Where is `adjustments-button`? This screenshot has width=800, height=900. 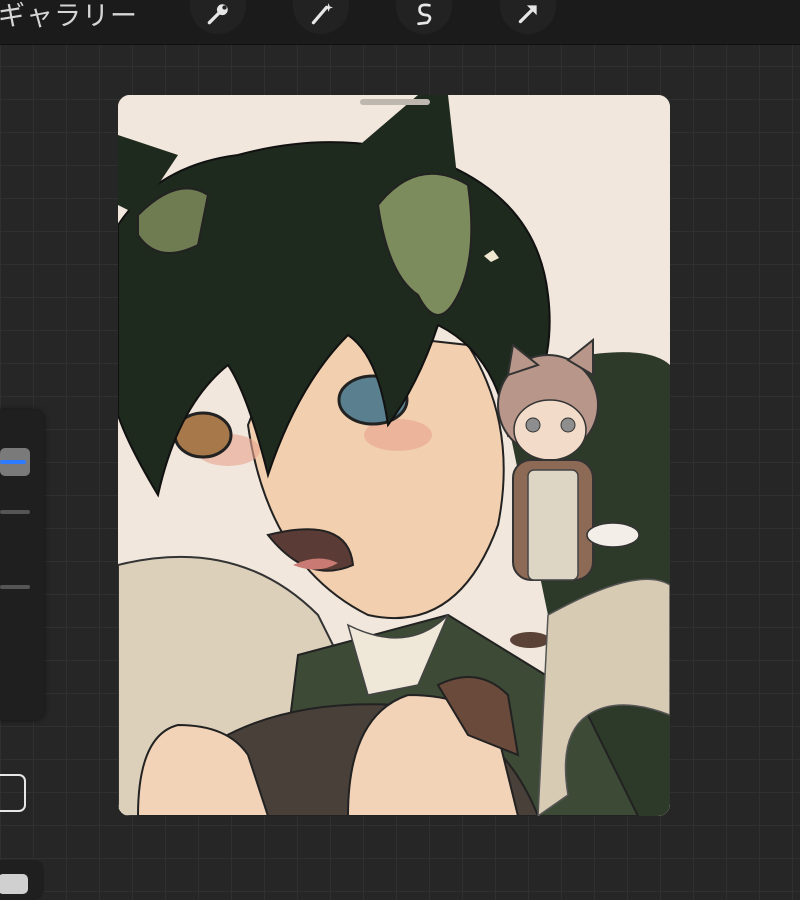 adjustments-button is located at coordinates (321, 17).